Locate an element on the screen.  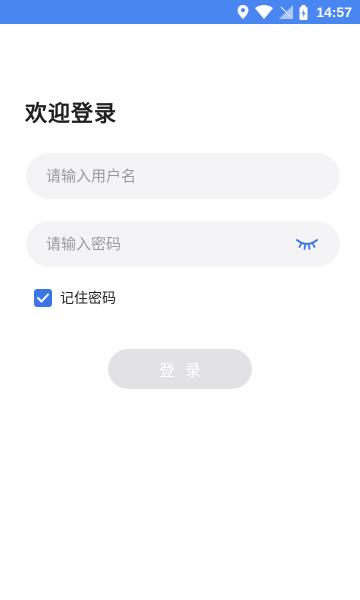
password-input is located at coordinates (170, 244).